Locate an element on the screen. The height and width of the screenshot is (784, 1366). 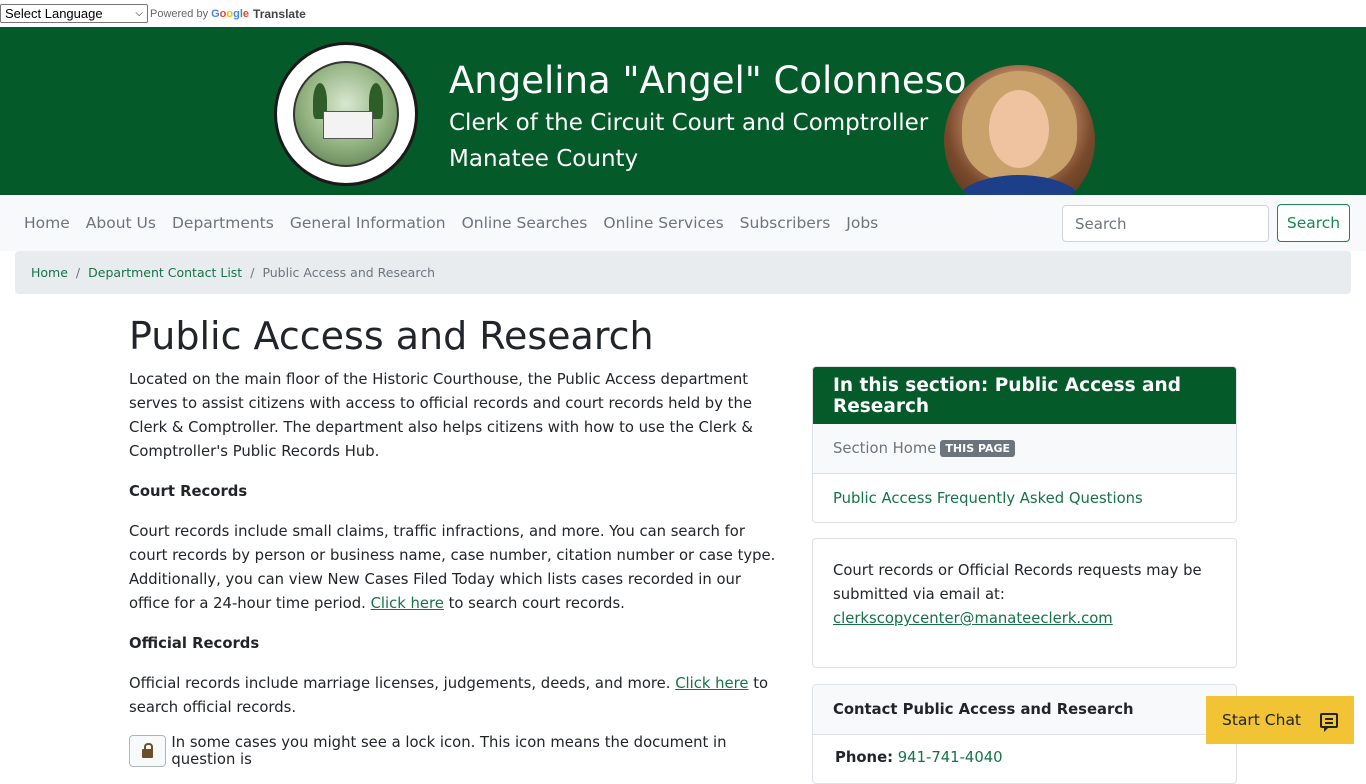
courthouse-icon is located at coordinates (348, 125).